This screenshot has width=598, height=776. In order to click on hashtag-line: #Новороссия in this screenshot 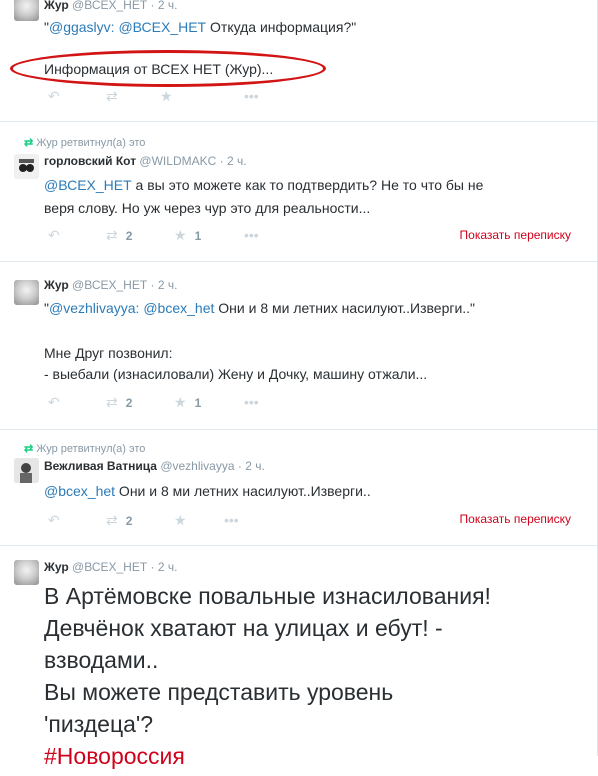, I will do `click(114, 756)`.